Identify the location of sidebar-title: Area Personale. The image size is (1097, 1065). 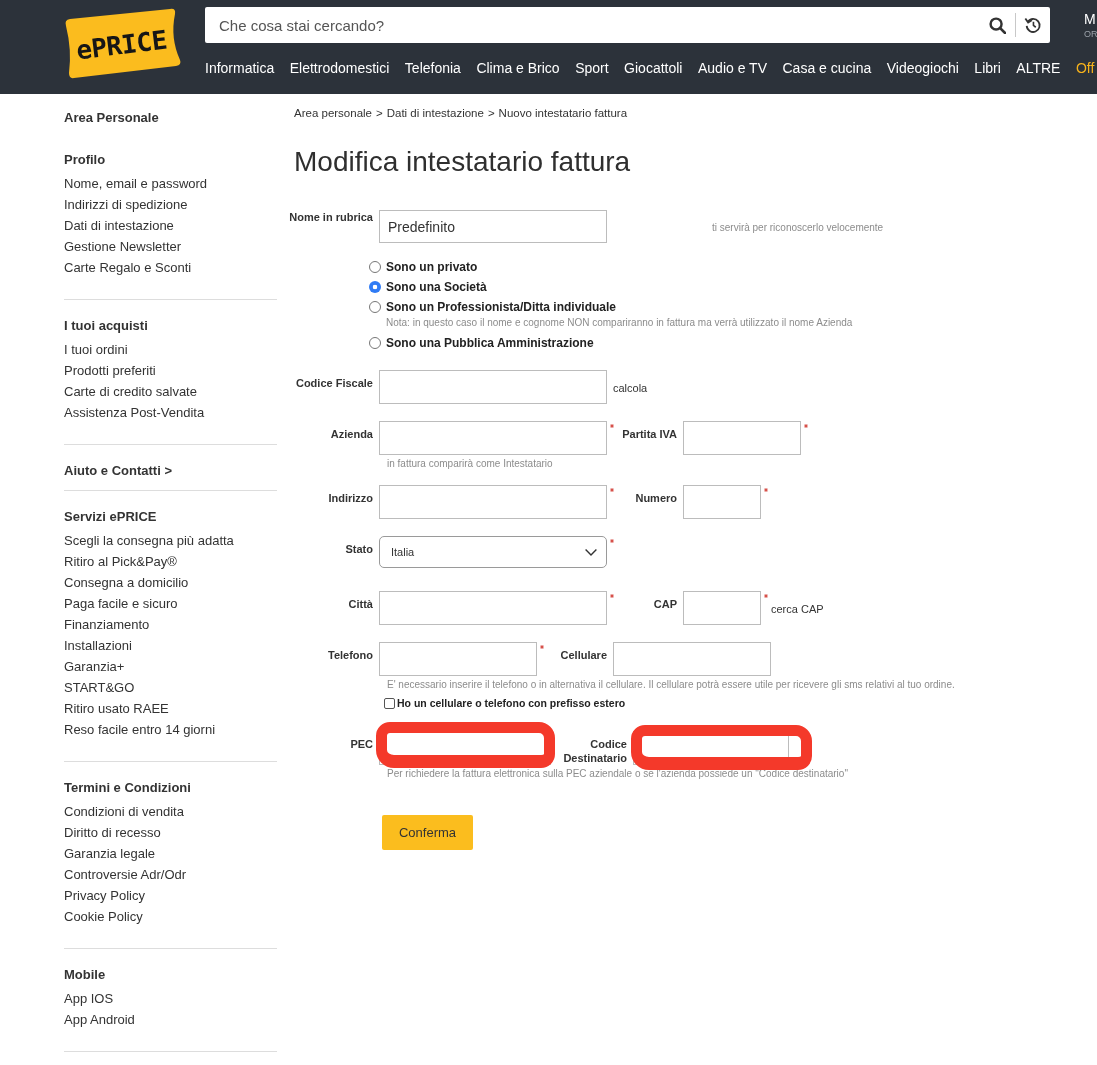
(111, 118).